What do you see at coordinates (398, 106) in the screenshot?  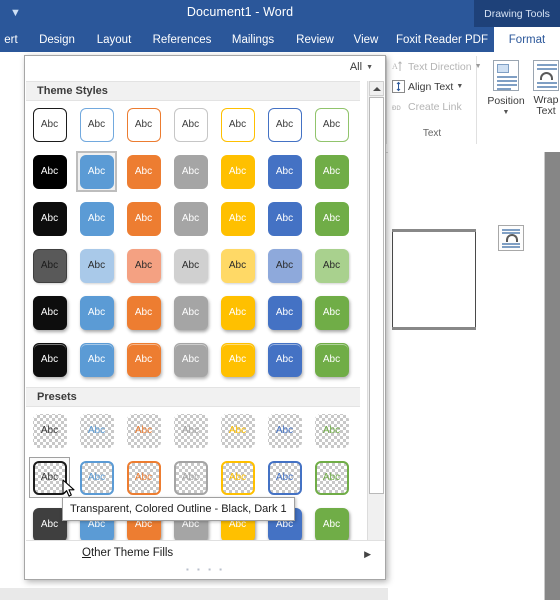 I see `create-link-icon: ᴆᴅ` at bounding box center [398, 106].